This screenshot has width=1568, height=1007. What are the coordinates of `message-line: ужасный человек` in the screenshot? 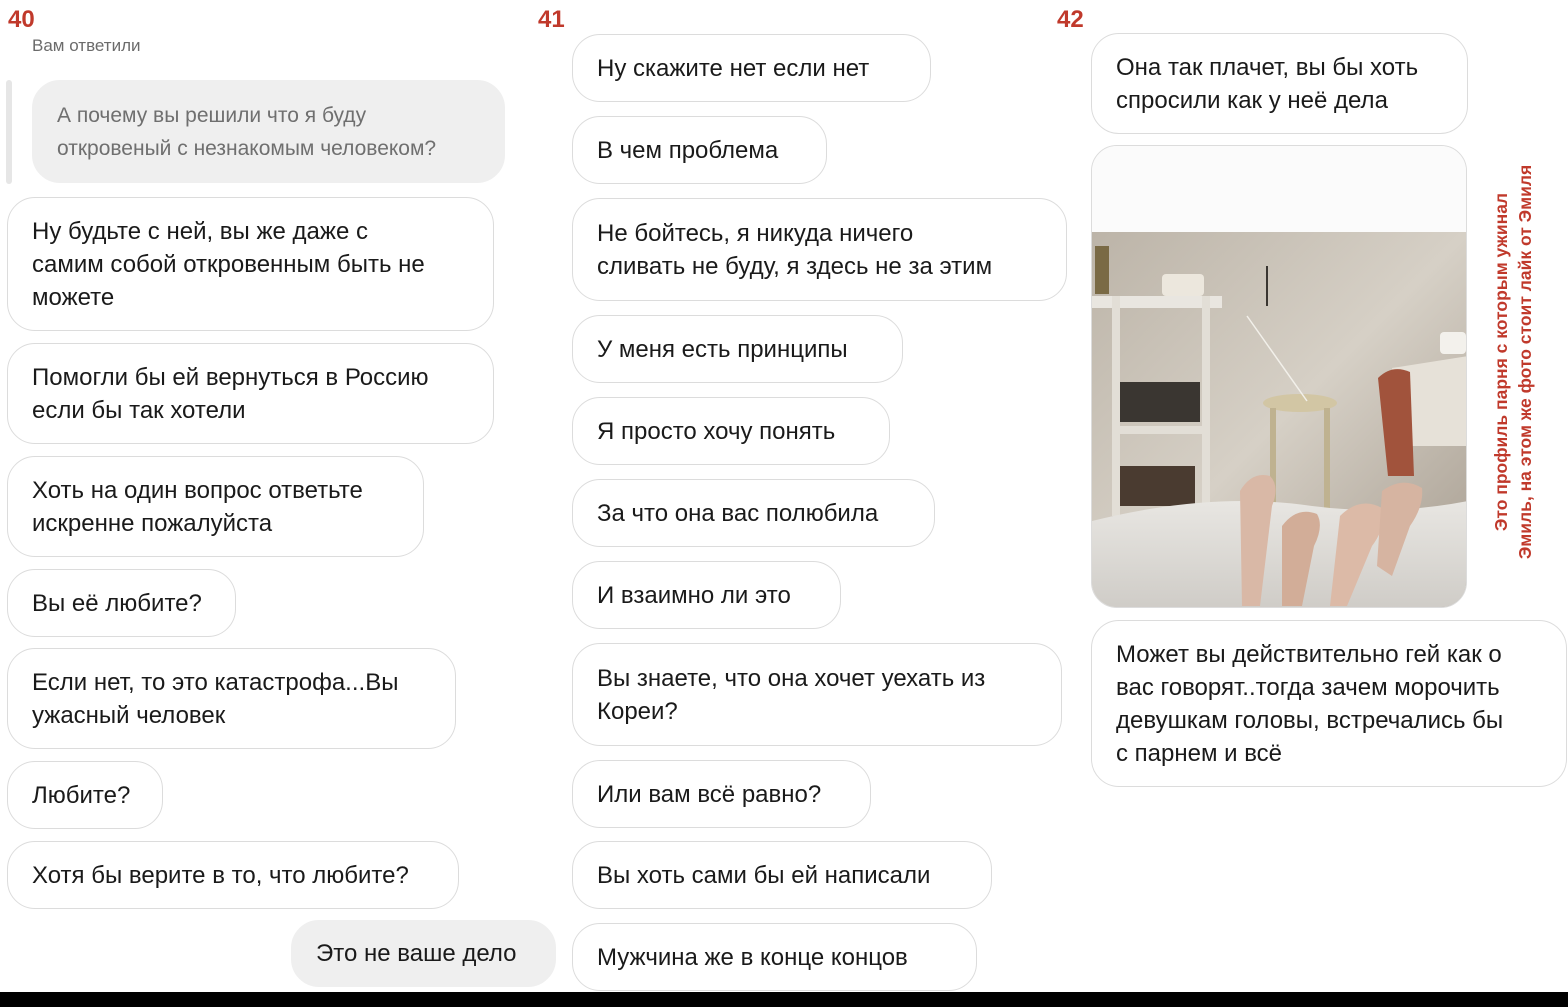 It's located at (129, 715).